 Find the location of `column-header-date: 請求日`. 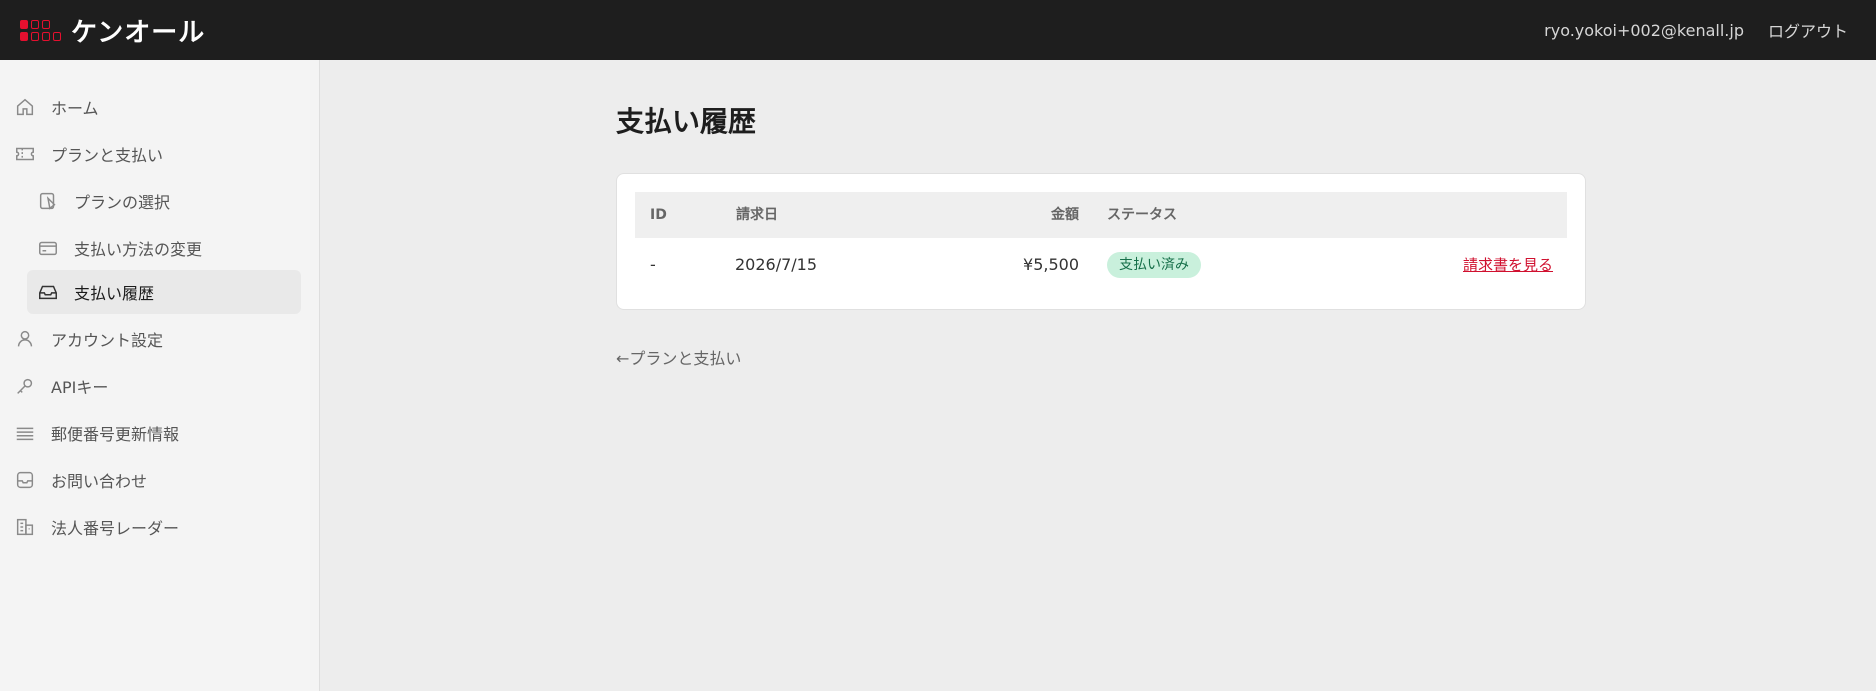

column-header-date: 請求日 is located at coordinates (757, 215).